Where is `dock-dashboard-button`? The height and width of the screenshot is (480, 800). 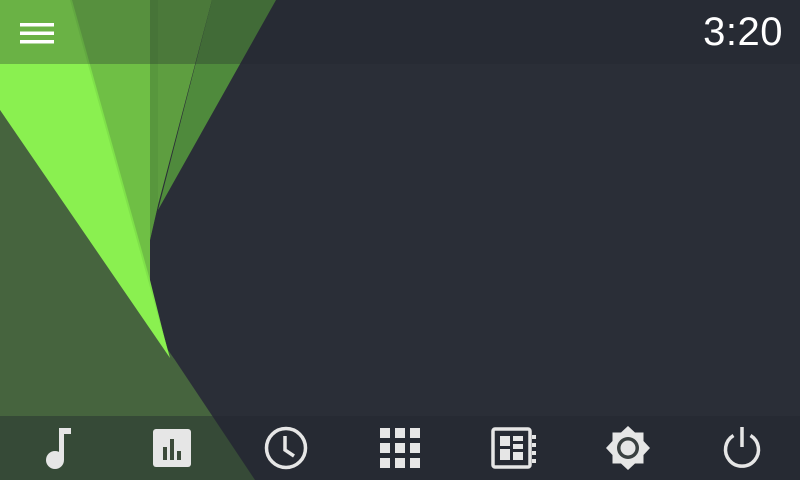 dock-dashboard-button is located at coordinates (514, 448).